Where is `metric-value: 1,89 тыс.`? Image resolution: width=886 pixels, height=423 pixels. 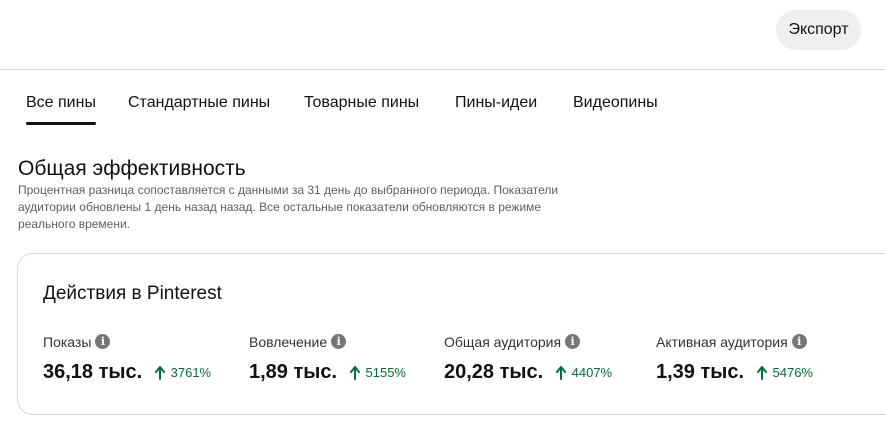 metric-value: 1,89 тыс. is located at coordinates (293, 372).